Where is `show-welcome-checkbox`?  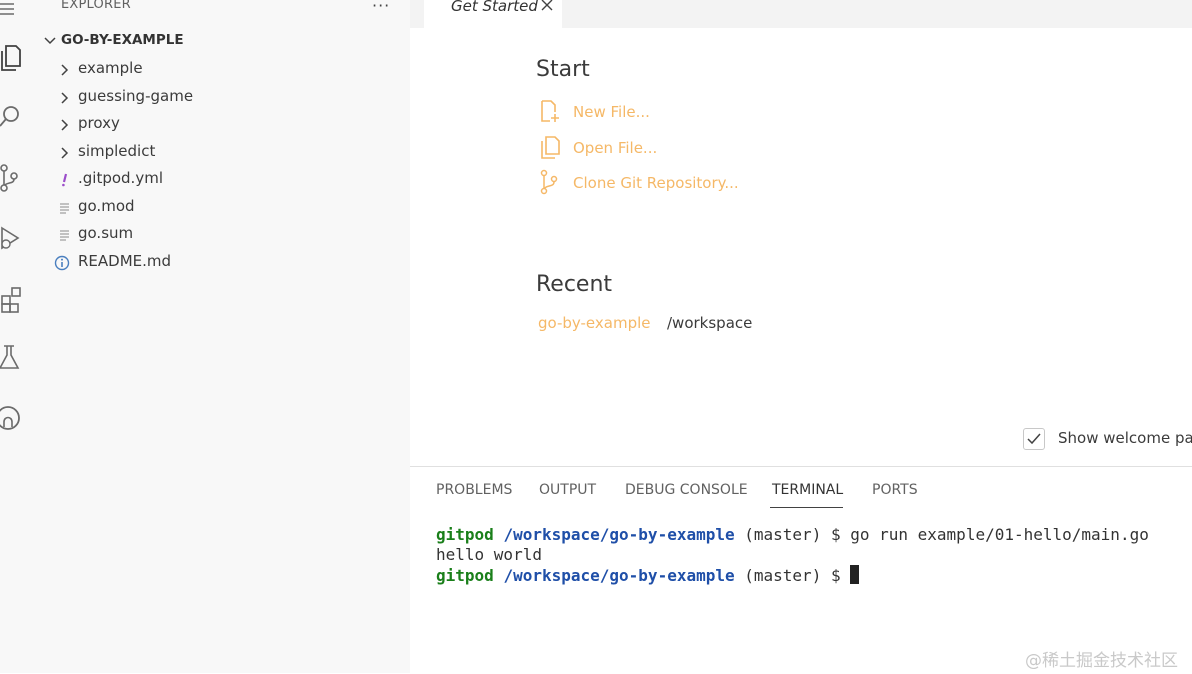 show-welcome-checkbox is located at coordinates (1034, 439).